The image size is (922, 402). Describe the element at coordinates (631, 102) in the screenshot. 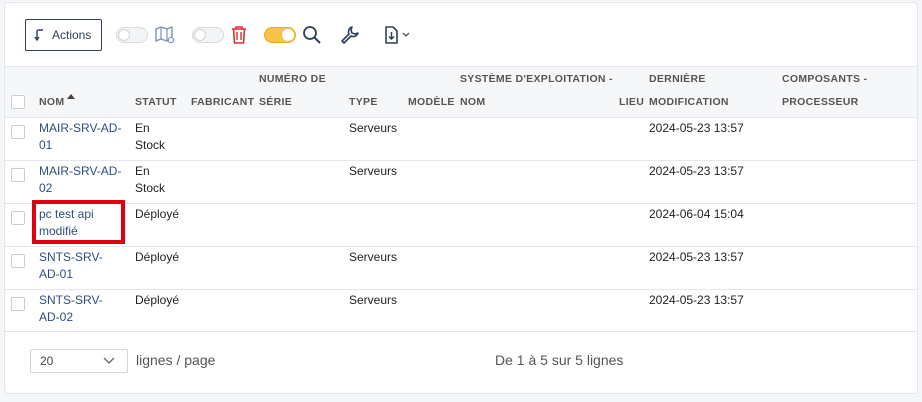

I see `col-lieu: Lieu` at that location.